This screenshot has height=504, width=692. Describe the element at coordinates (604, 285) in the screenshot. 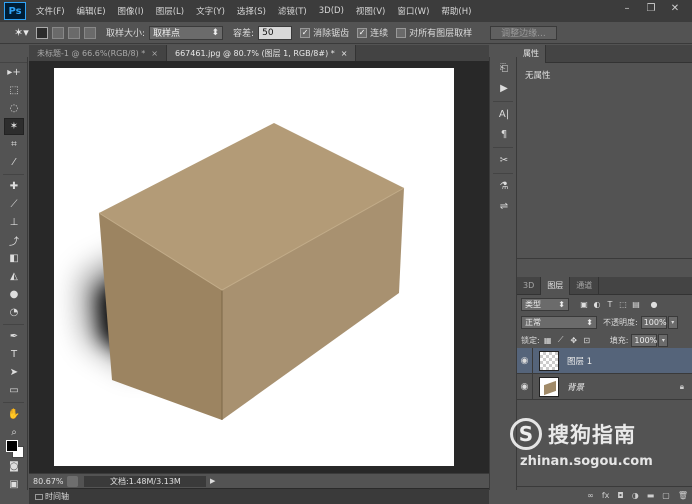

I see `layers-panel-tabs: 3D 图层 通道` at that location.